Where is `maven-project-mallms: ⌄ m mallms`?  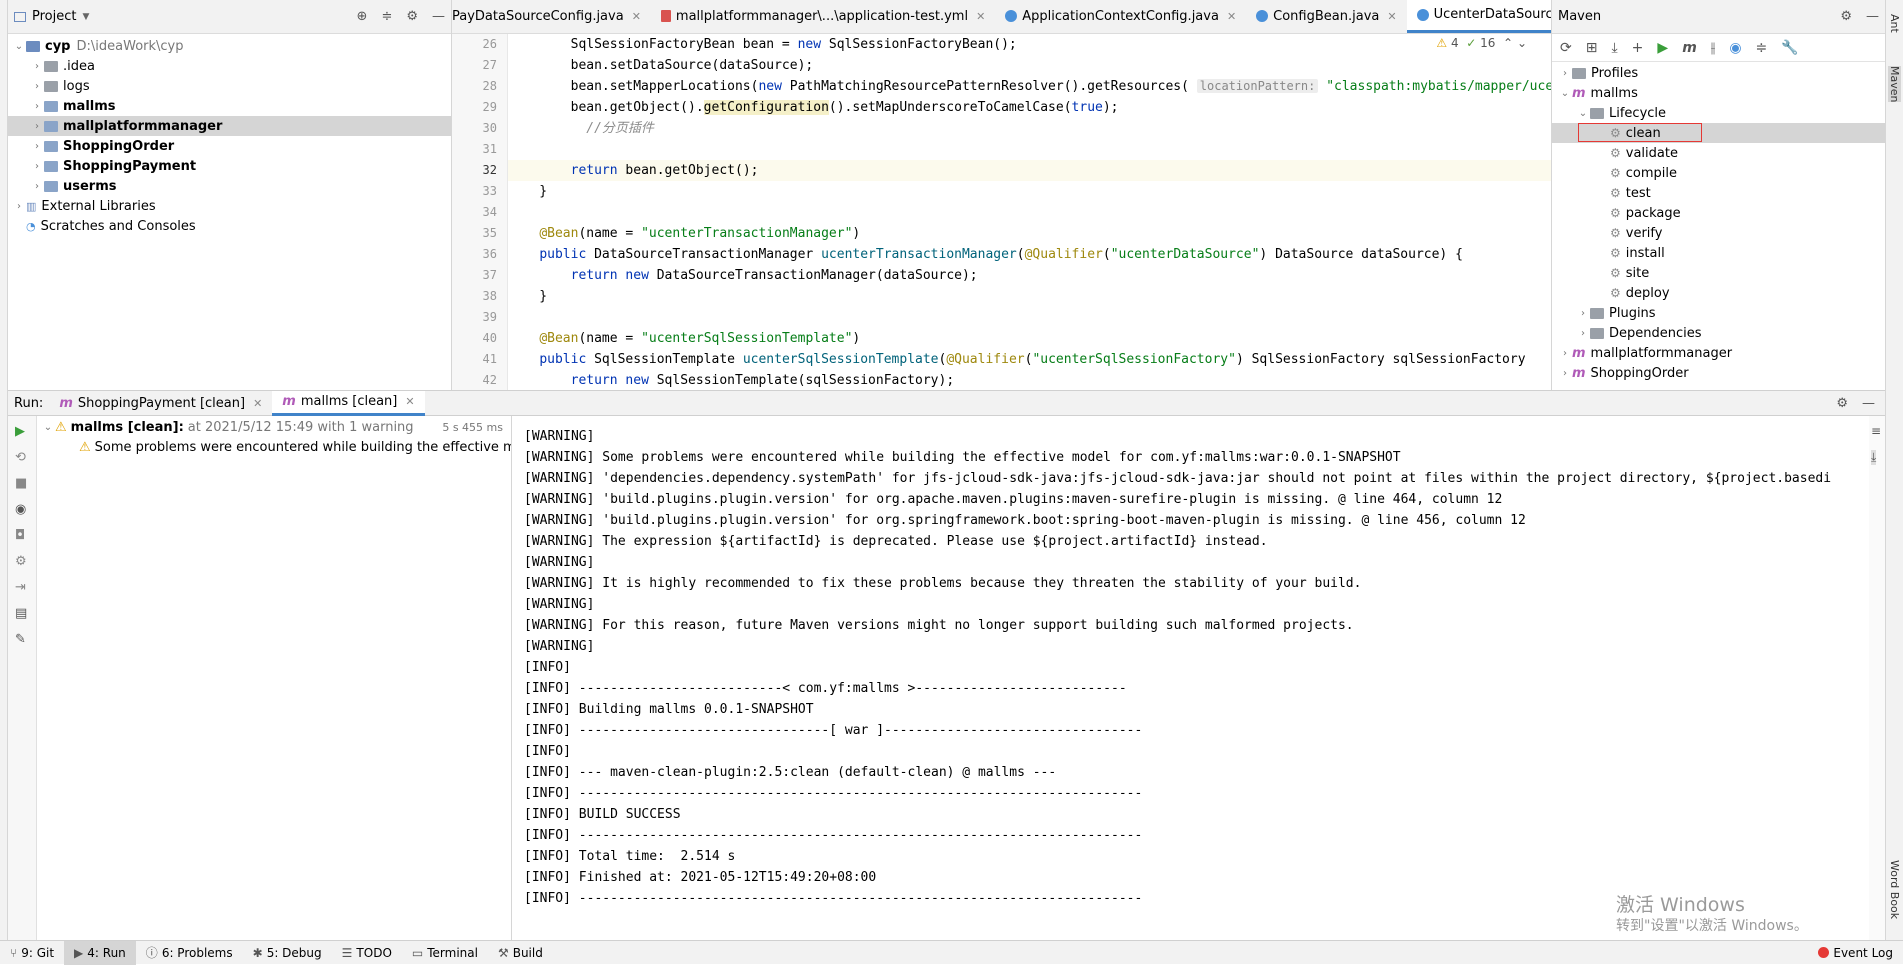 maven-project-mallms: ⌄ m mallms is located at coordinates (1718, 93).